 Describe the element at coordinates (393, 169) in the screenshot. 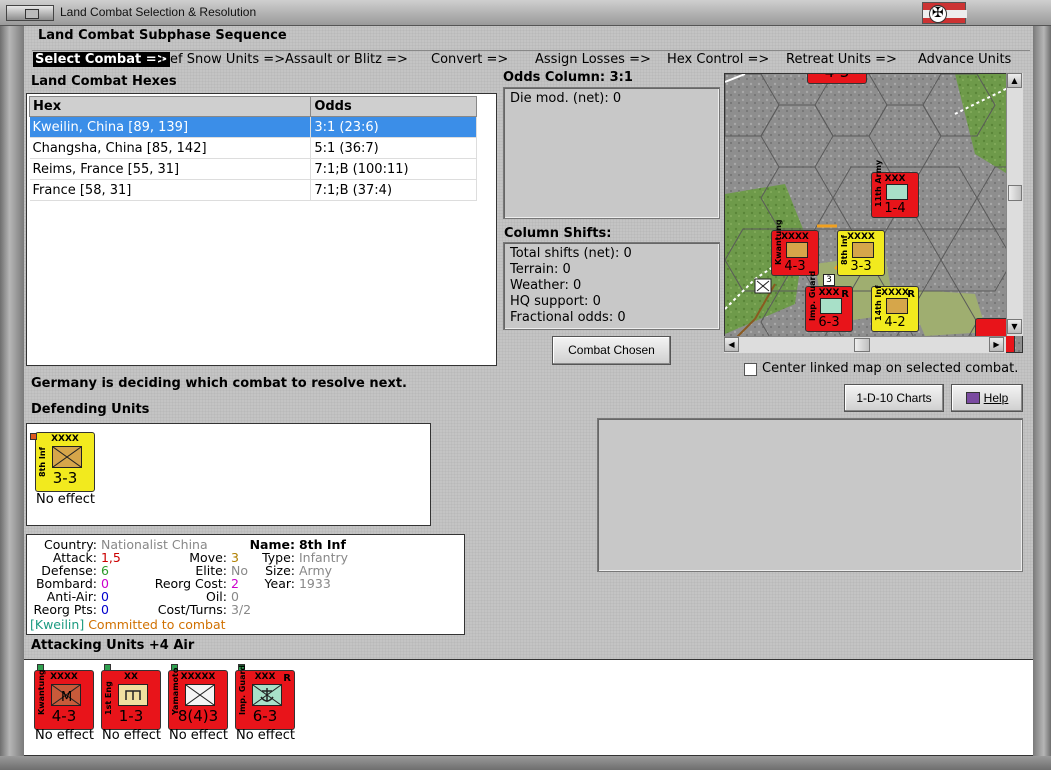

I see `odds-cell: 7:1;B (100:11)` at that location.